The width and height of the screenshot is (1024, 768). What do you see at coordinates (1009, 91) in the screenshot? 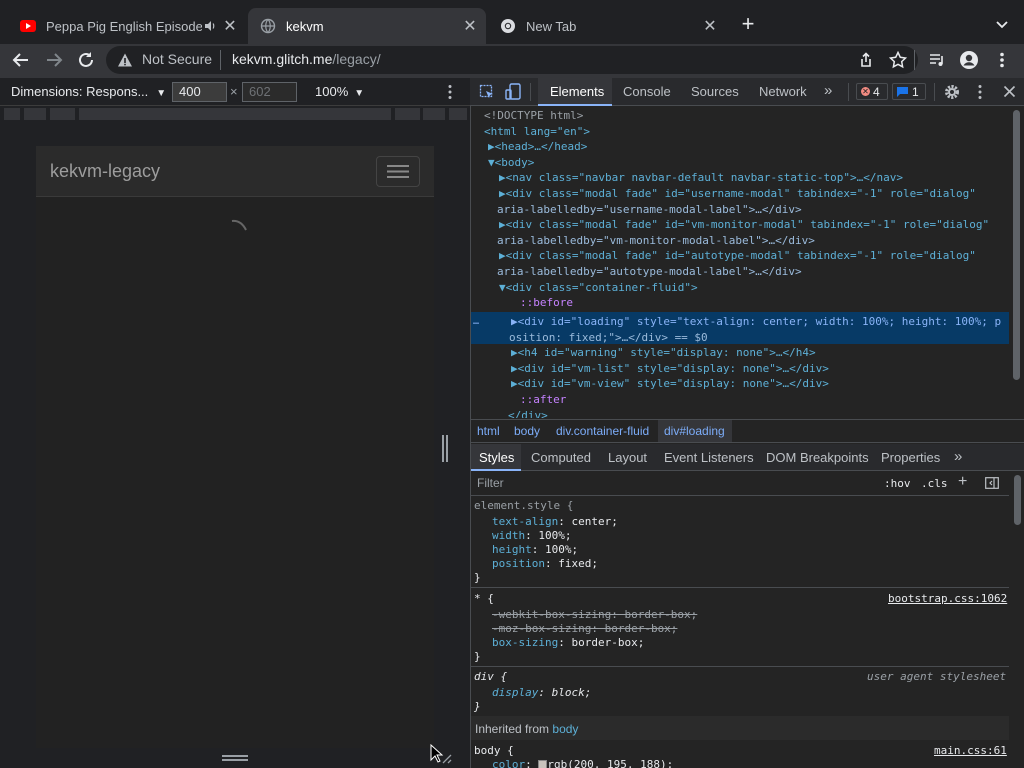
I see `close-devtools-icon` at bounding box center [1009, 91].